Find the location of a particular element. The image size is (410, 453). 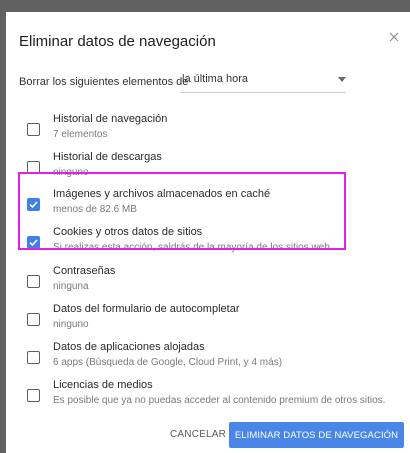

list-item: Contraseñas ninguna is located at coordinates (208, 280).